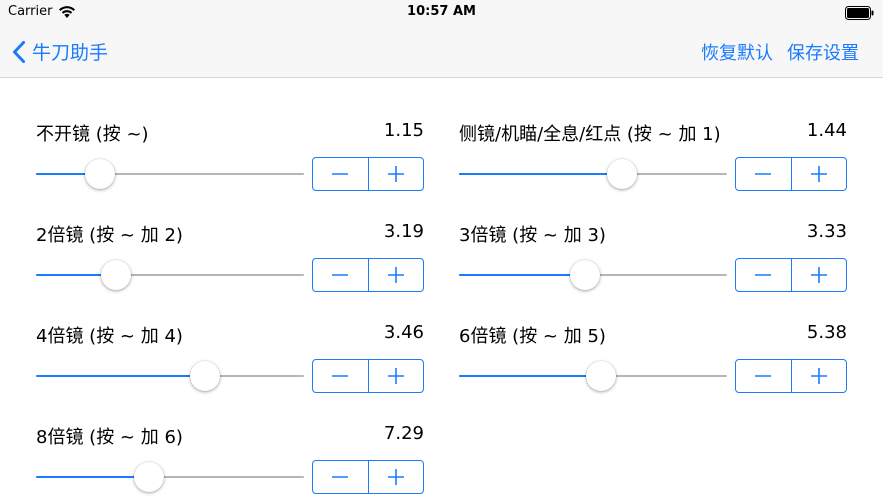  What do you see at coordinates (441, 52) in the screenshot?
I see `nav-bar: 牛刀助手 恢复默认 保存设置` at bounding box center [441, 52].